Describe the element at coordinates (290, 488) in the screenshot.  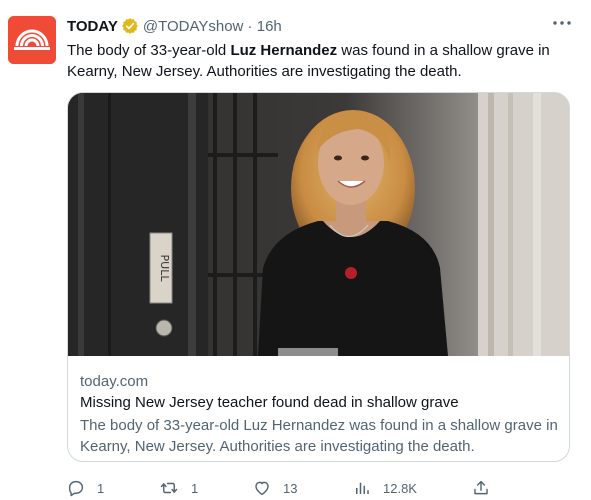
I see `like-count: 13` at that location.